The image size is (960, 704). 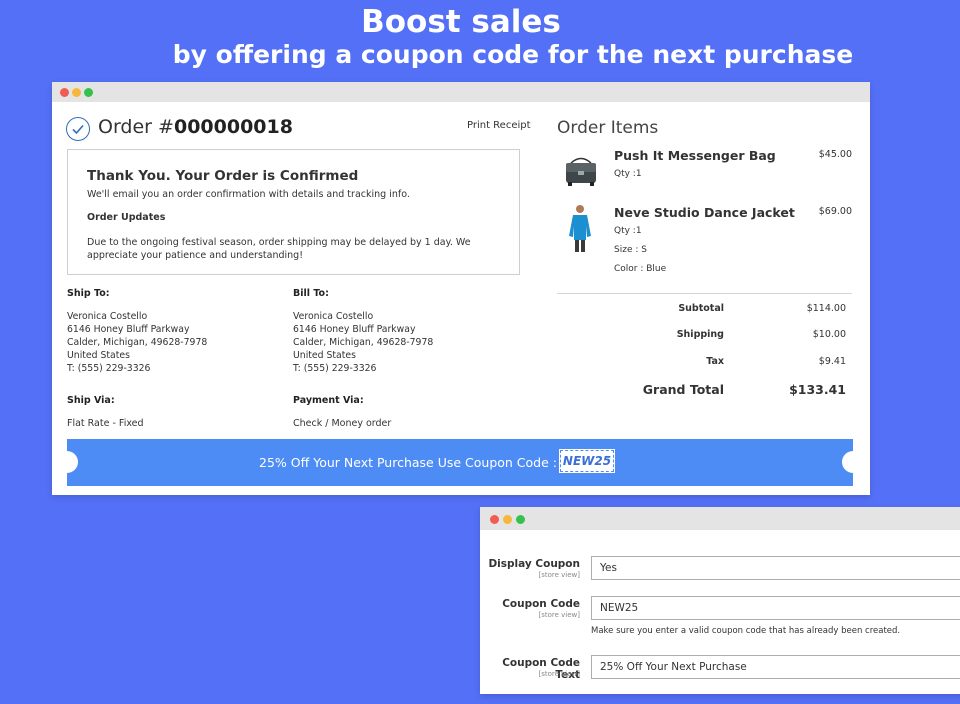 I want to click on order-items-title: Order Items, so click(x=608, y=128).